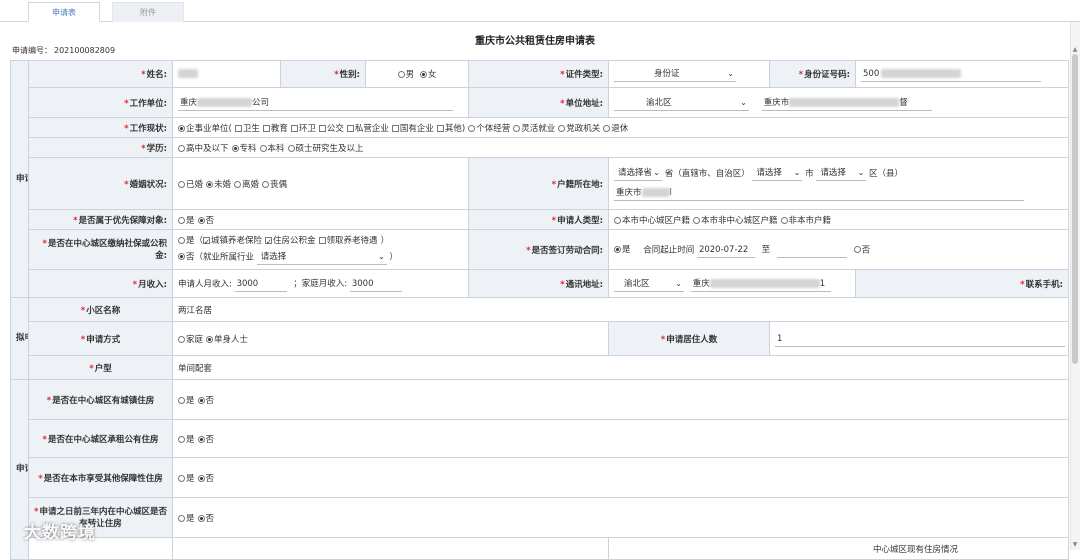 The image size is (1080, 560). I want to click on id-number-cell: 500, so click(962, 74).